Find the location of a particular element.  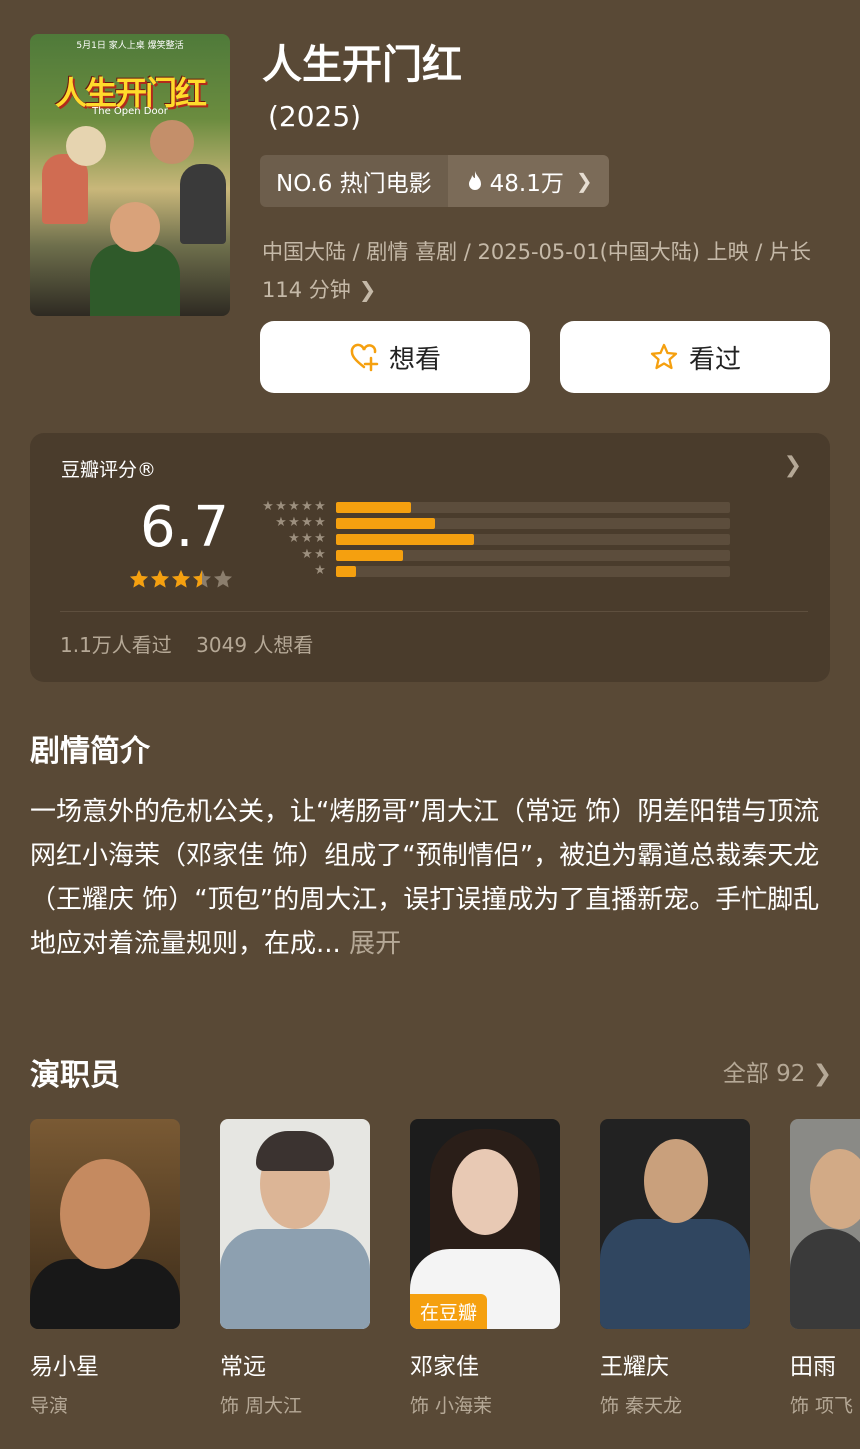

divider is located at coordinates (434, 611).